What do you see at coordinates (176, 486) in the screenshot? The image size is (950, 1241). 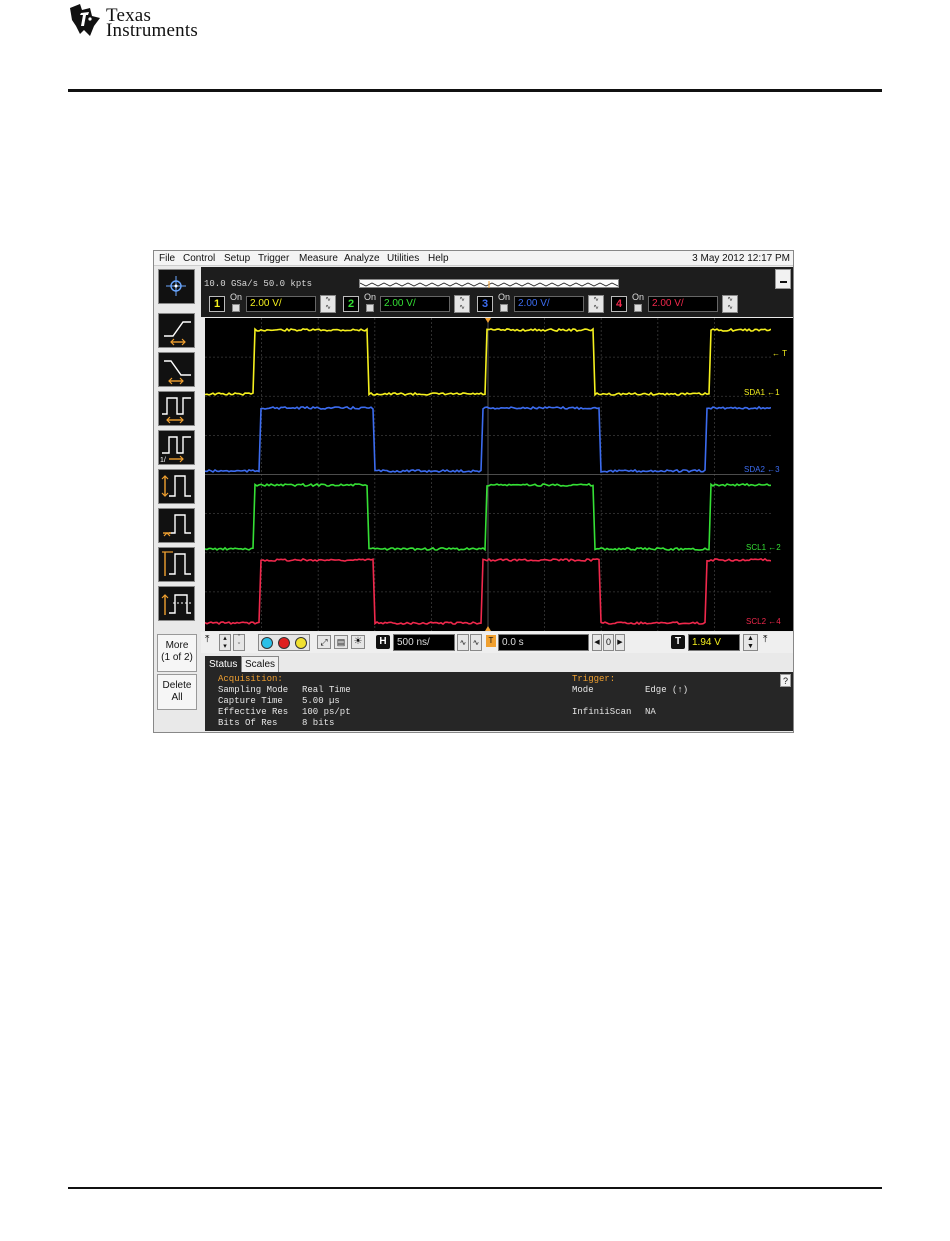 I see `vpp-button` at bounding box center [176, 486].